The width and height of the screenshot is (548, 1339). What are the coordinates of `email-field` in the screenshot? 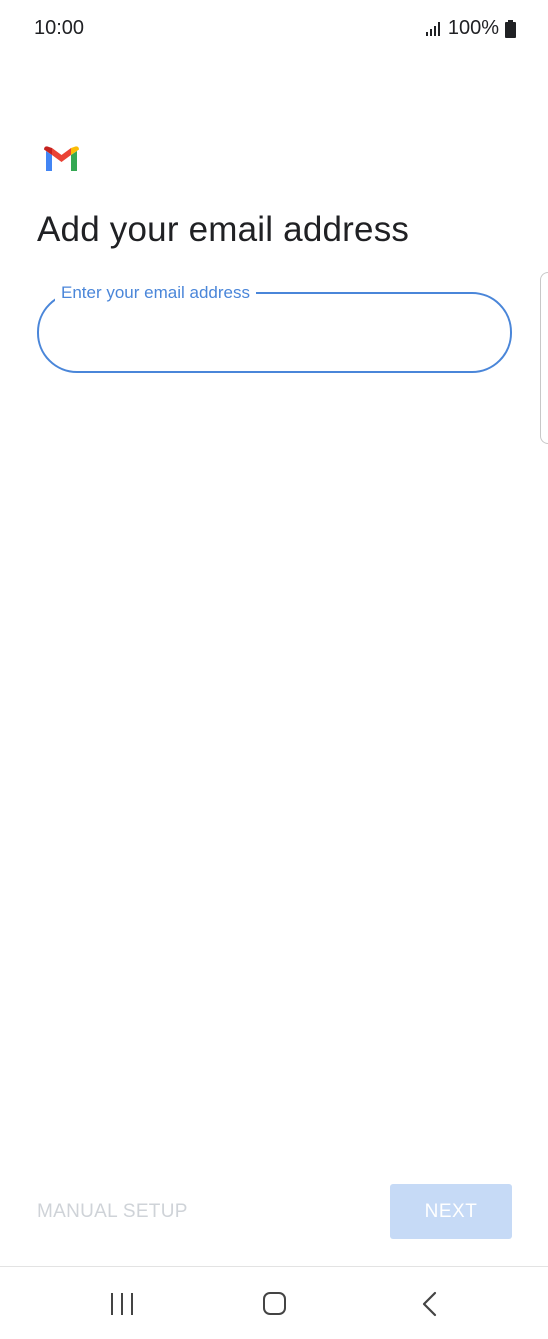 It's located at (274, 332).